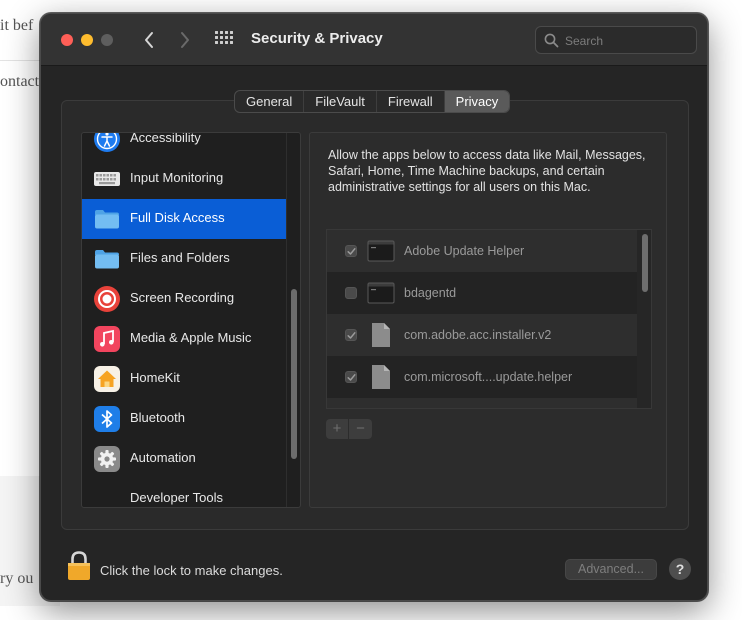 Image resolution: width=742 pixels, height=620 pixels. I want to click on chevron-right-icon, so click(185, 40).